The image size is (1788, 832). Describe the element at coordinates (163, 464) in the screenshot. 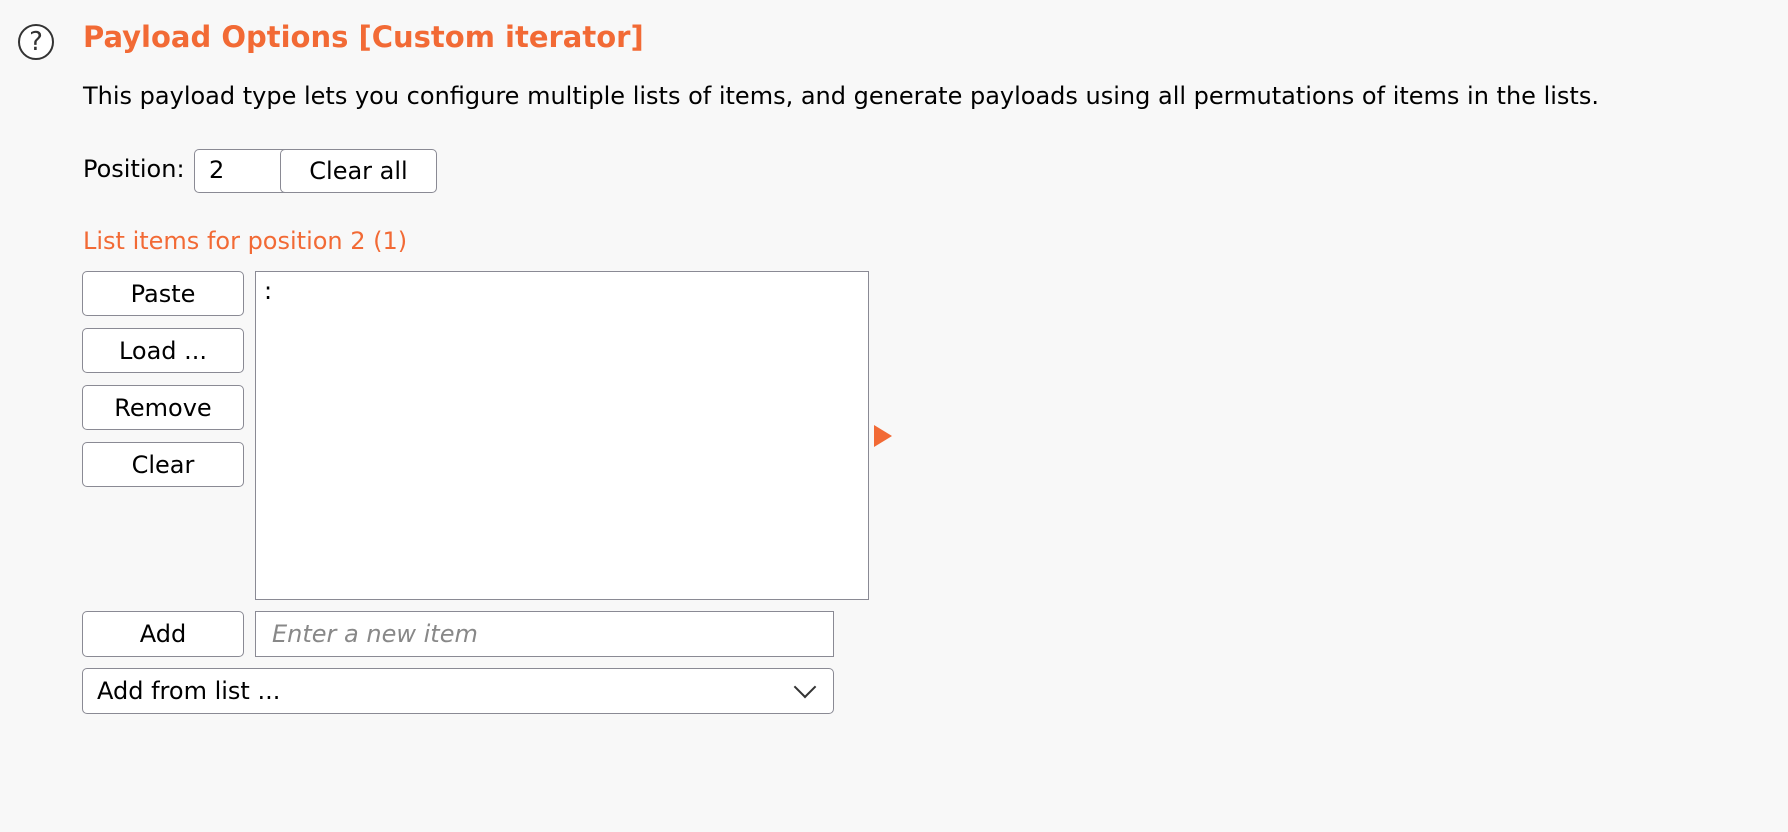

I see `clear-button: Clear` at that location.